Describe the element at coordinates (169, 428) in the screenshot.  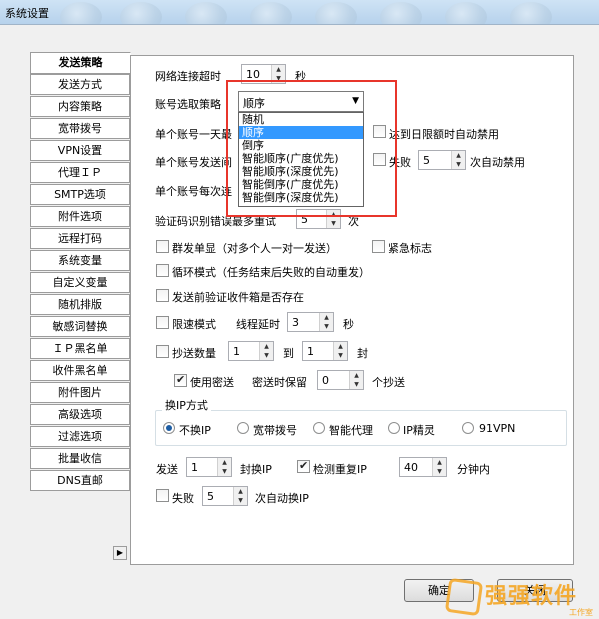
I see `radio-no-ip-change` at that location.